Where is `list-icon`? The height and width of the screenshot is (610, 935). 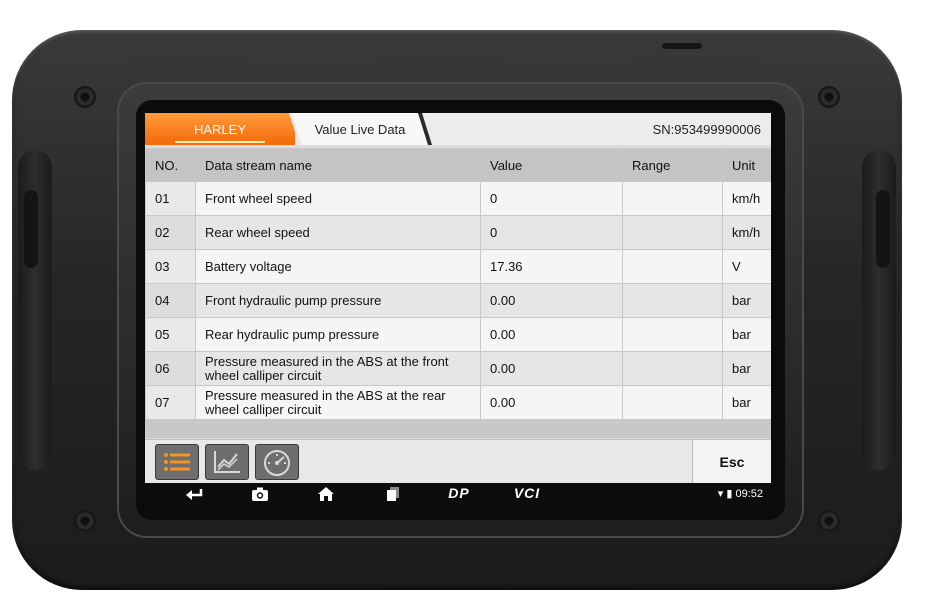 list-icon is located at coordinates (177, 462).